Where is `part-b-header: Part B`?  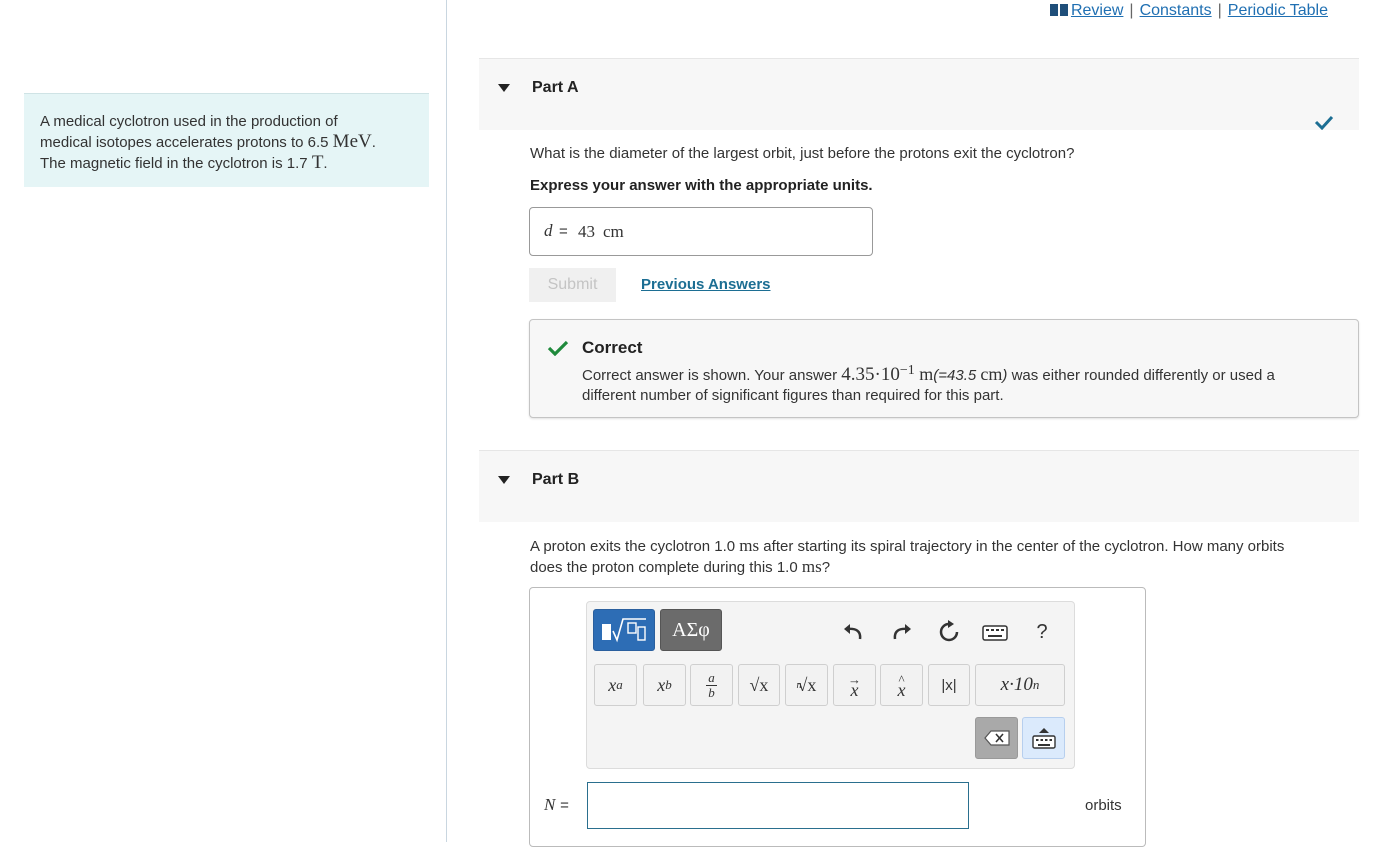
part-b-header: Part B is located at coordinates (919, 486).